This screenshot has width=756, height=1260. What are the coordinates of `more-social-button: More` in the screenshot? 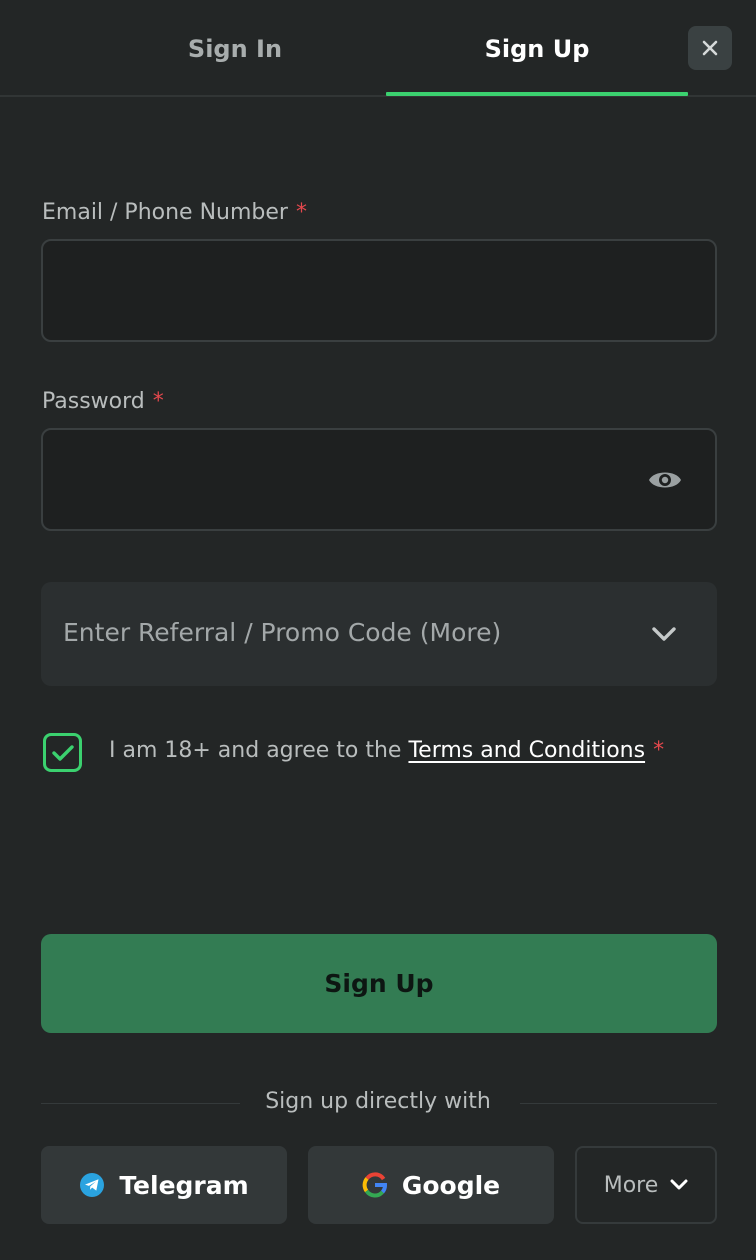 It's located at (646, 1185).